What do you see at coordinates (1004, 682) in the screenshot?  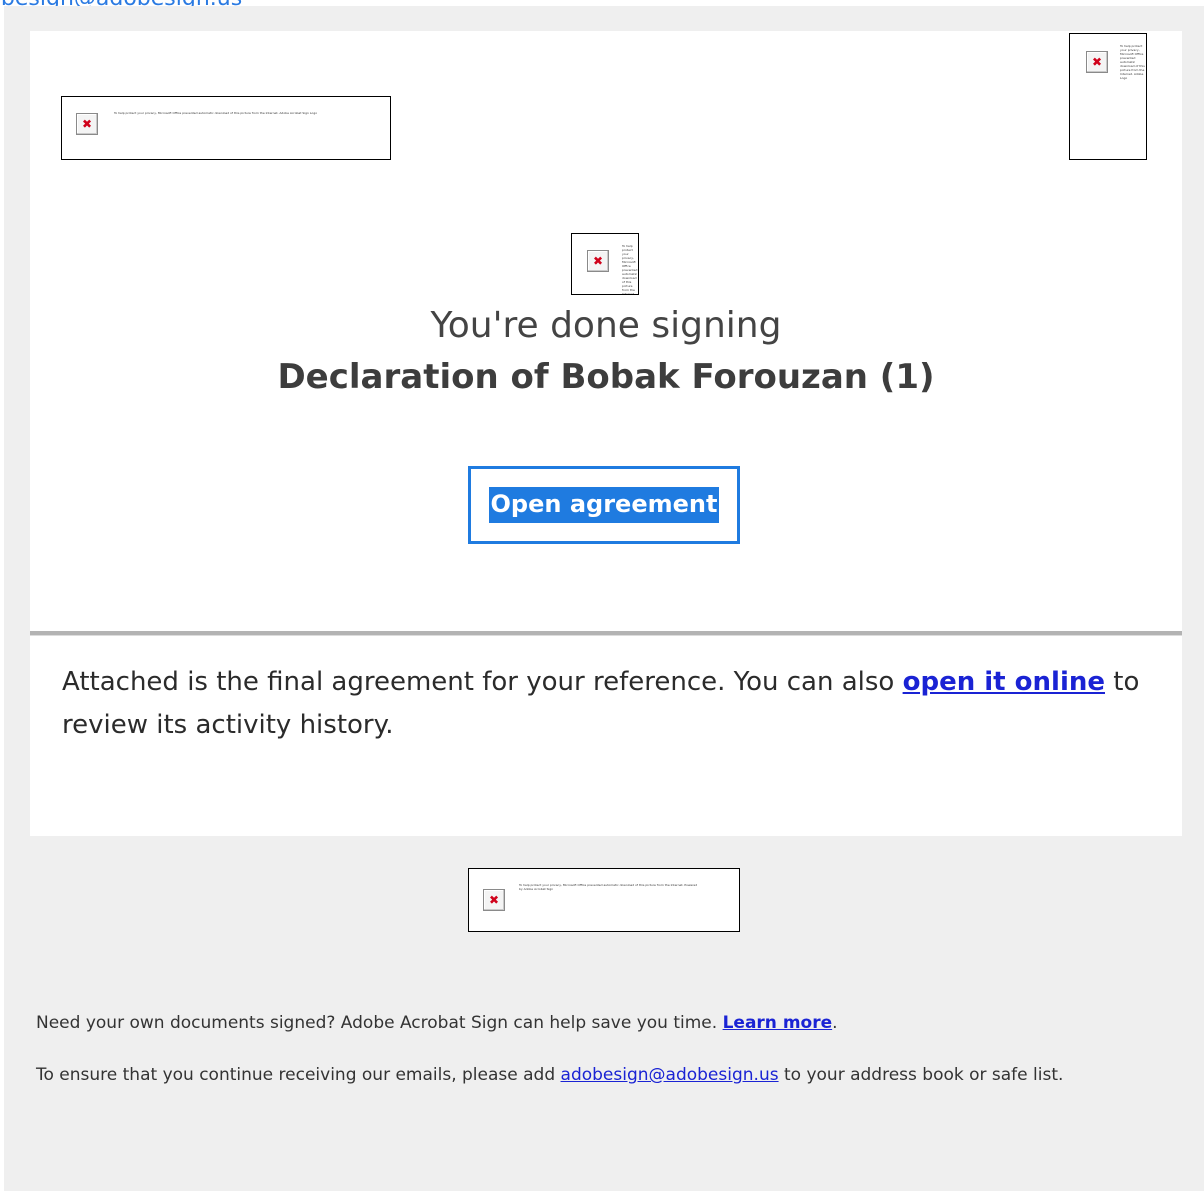 I see `open-online-link: open it online` at bounding box center [1004, 682].